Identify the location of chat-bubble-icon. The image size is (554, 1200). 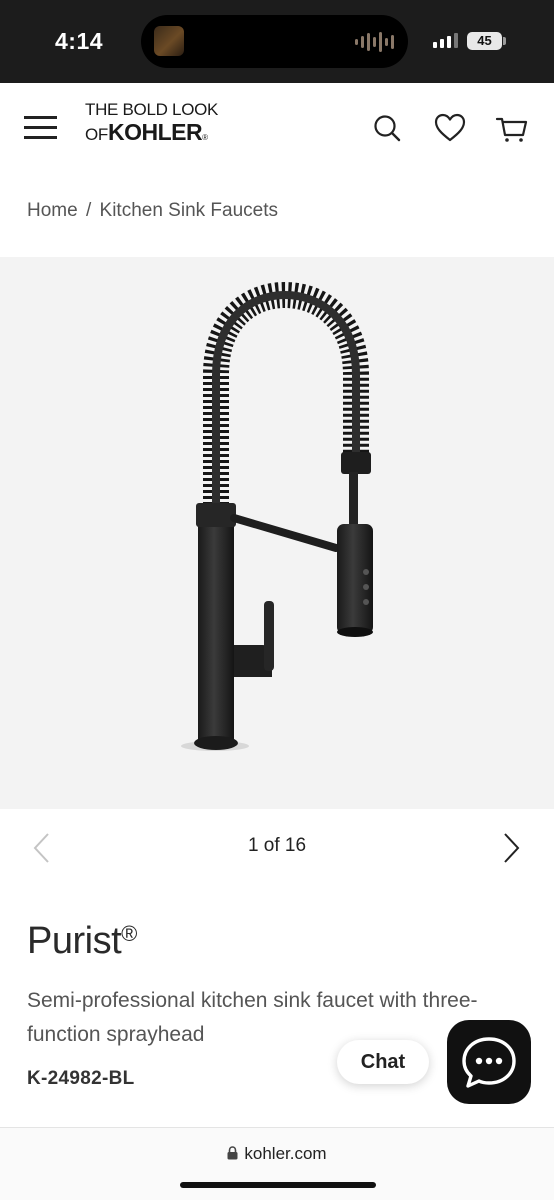
(489, 1062).